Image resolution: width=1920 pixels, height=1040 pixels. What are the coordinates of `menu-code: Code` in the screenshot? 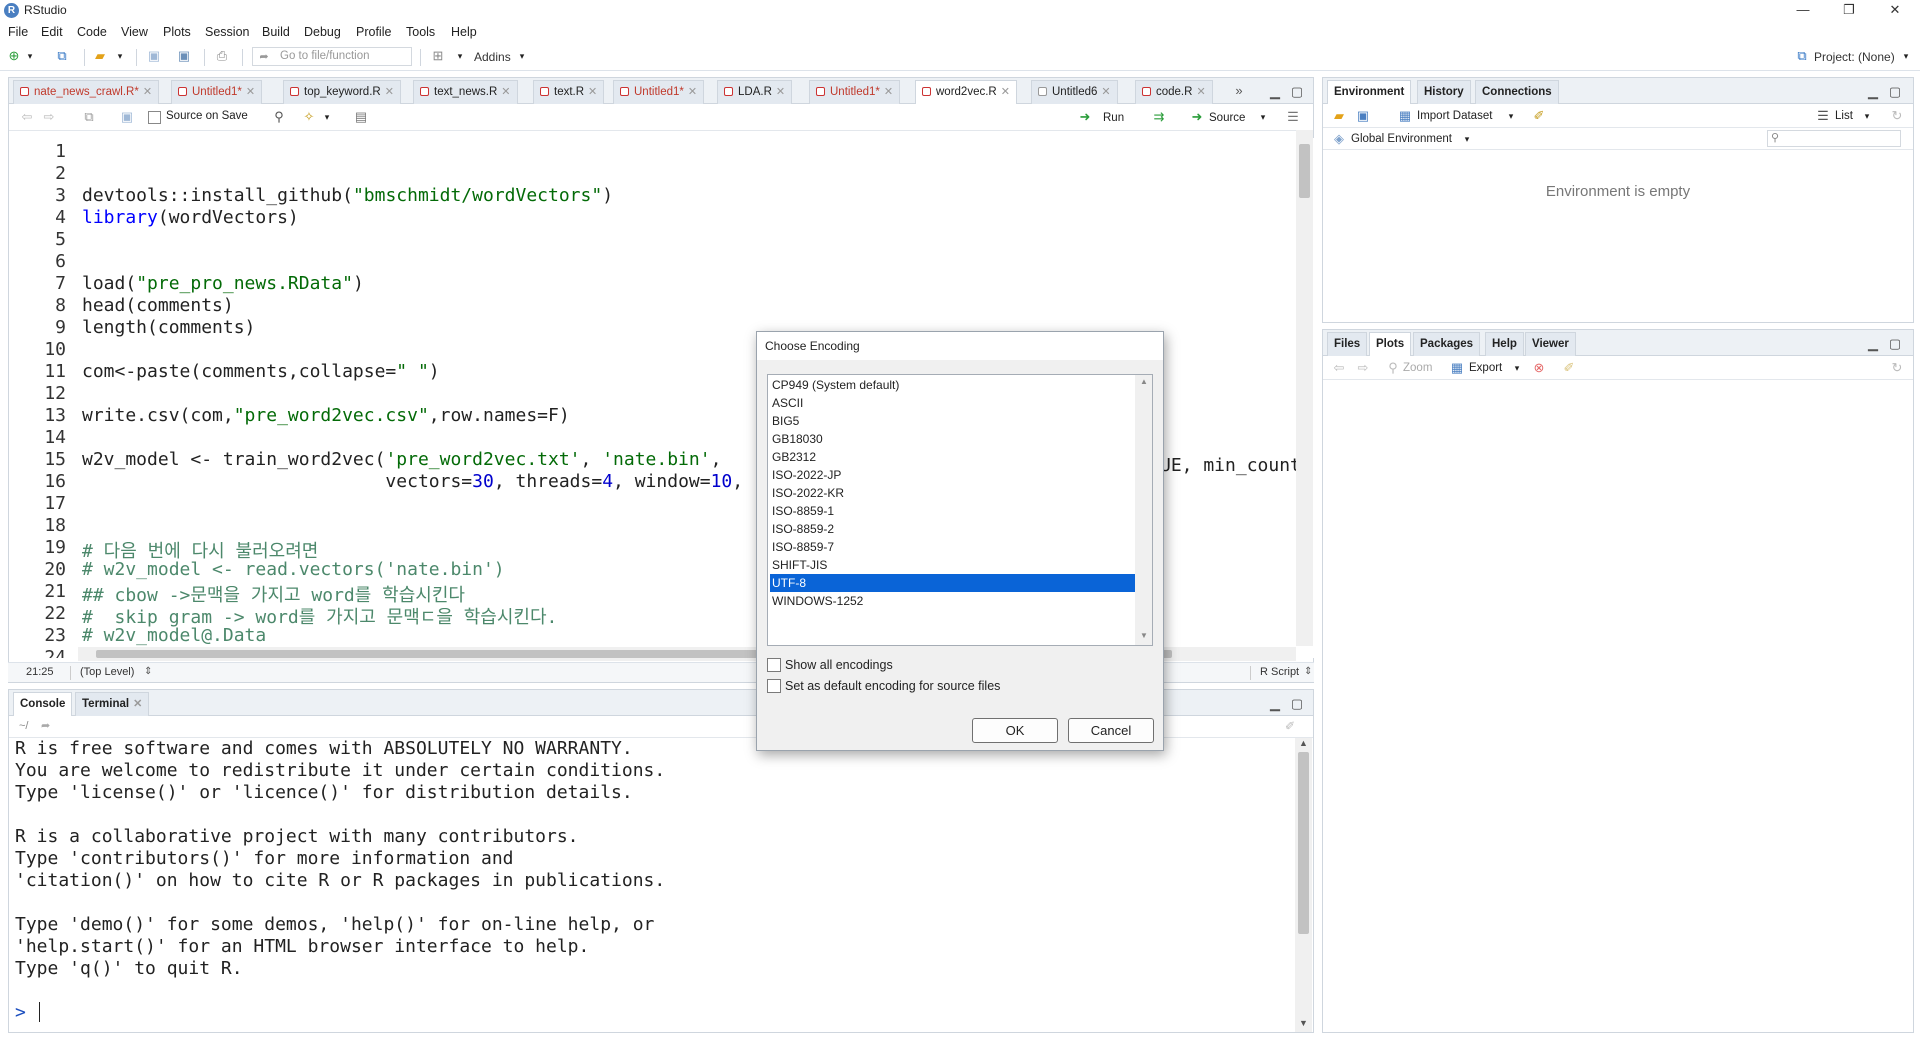 It's located at (92, 32).